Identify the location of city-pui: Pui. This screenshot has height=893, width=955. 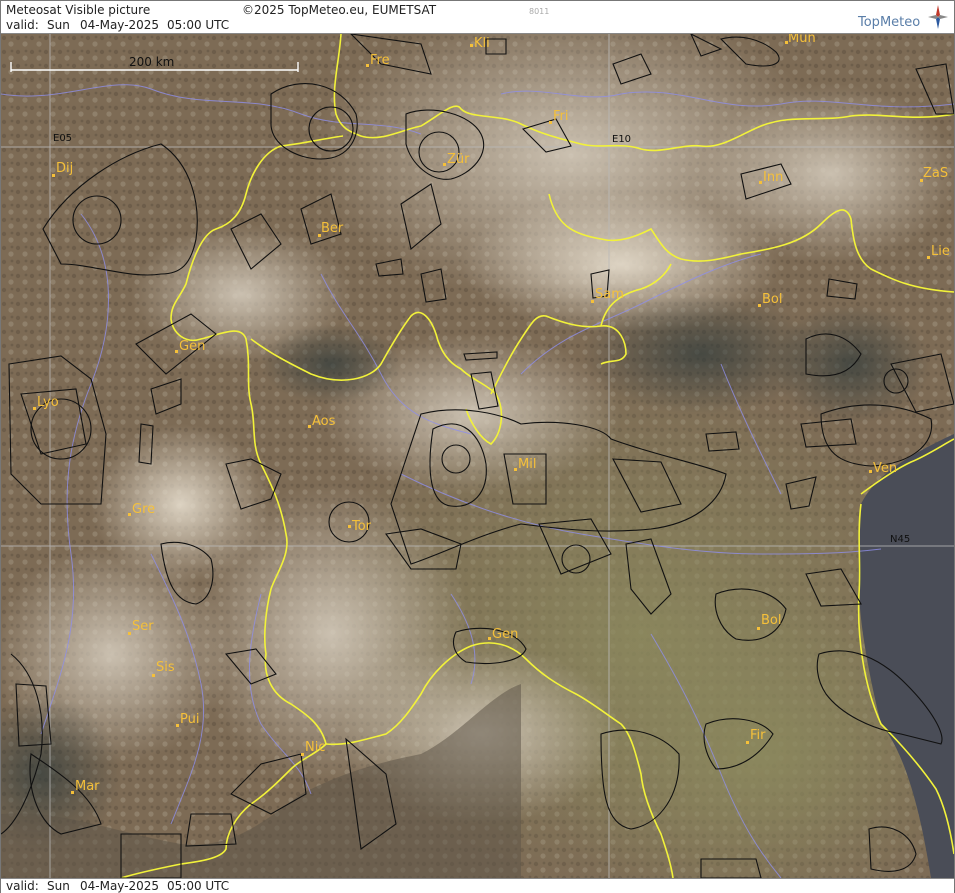
(187, 719).